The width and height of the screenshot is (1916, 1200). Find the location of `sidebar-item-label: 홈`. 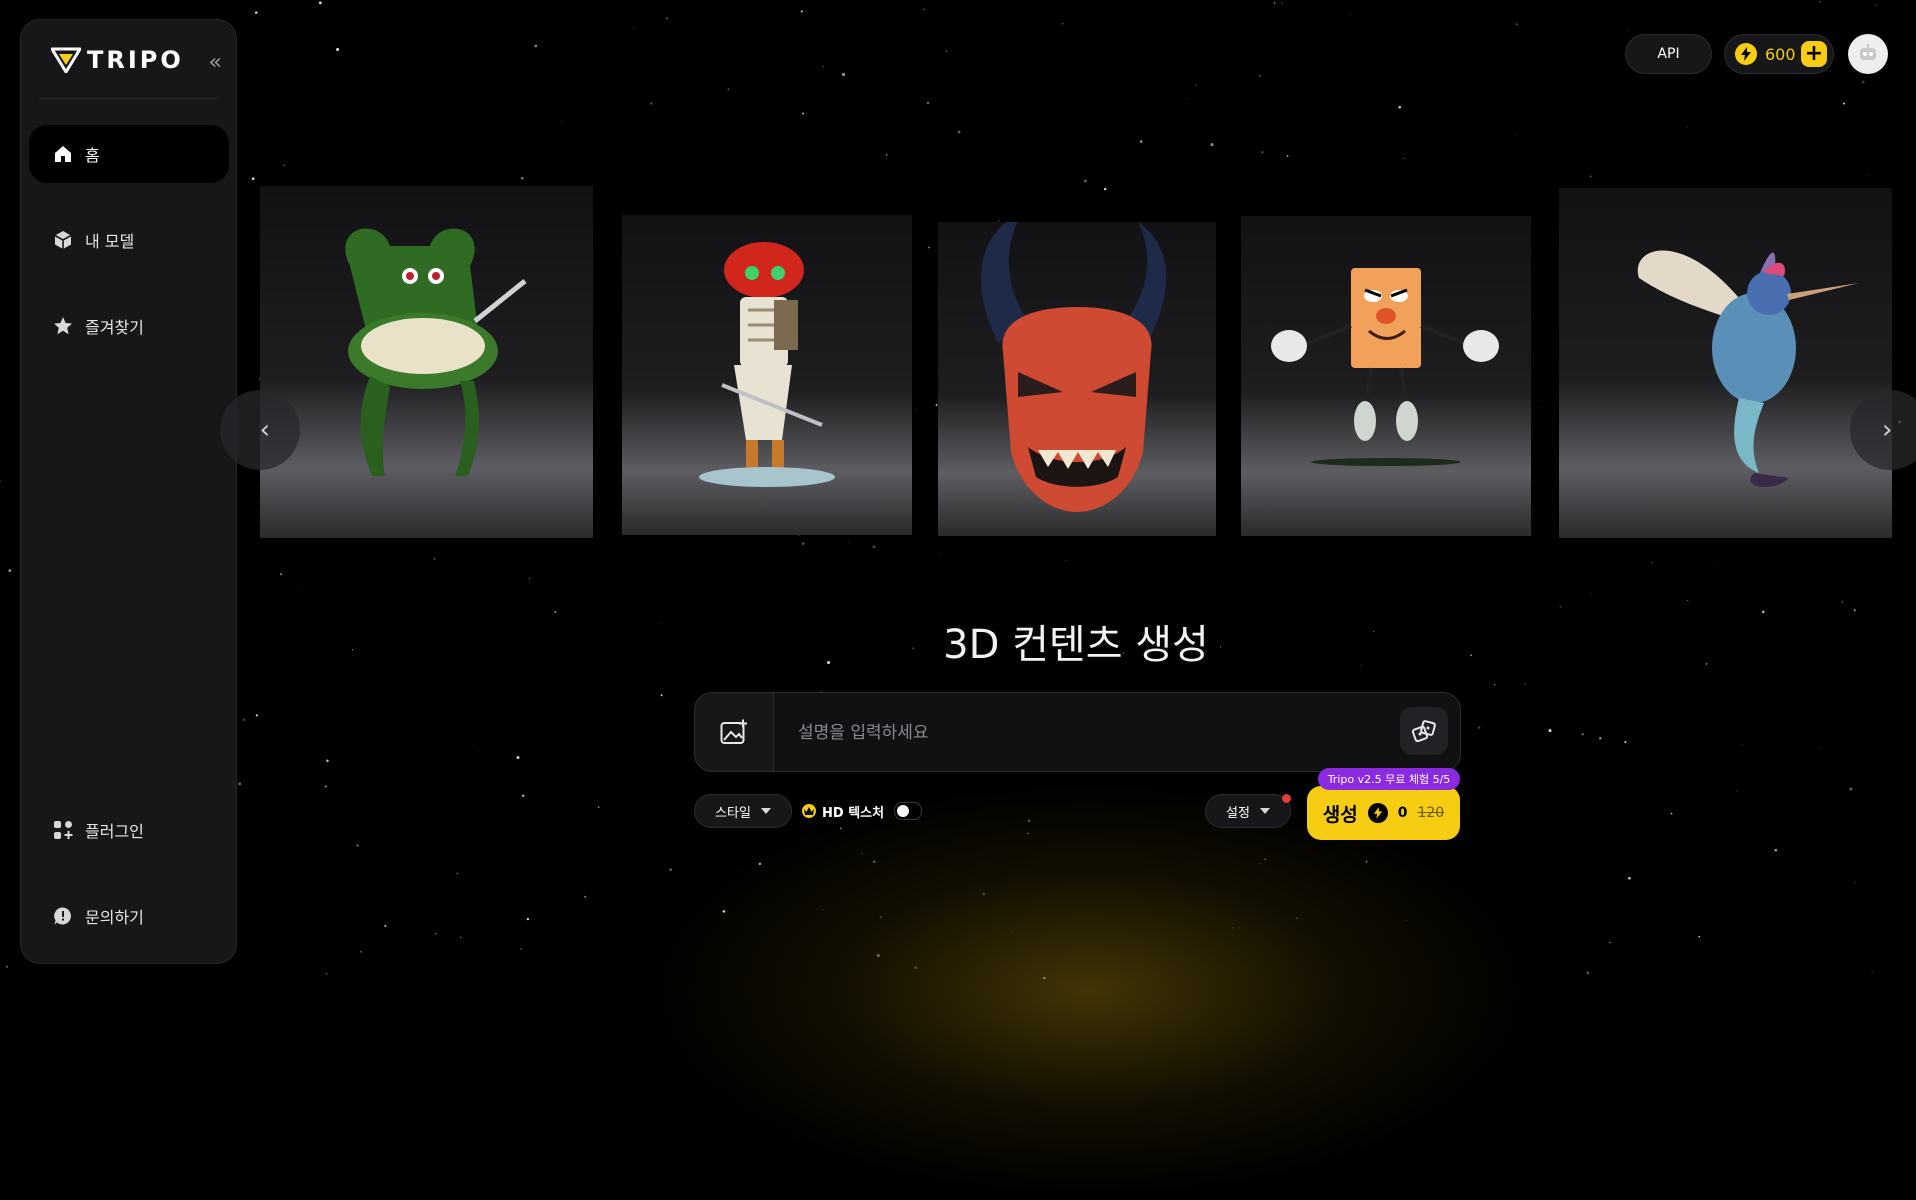

sidebar-item-label: 홈 is located at coordinates (92, 155).